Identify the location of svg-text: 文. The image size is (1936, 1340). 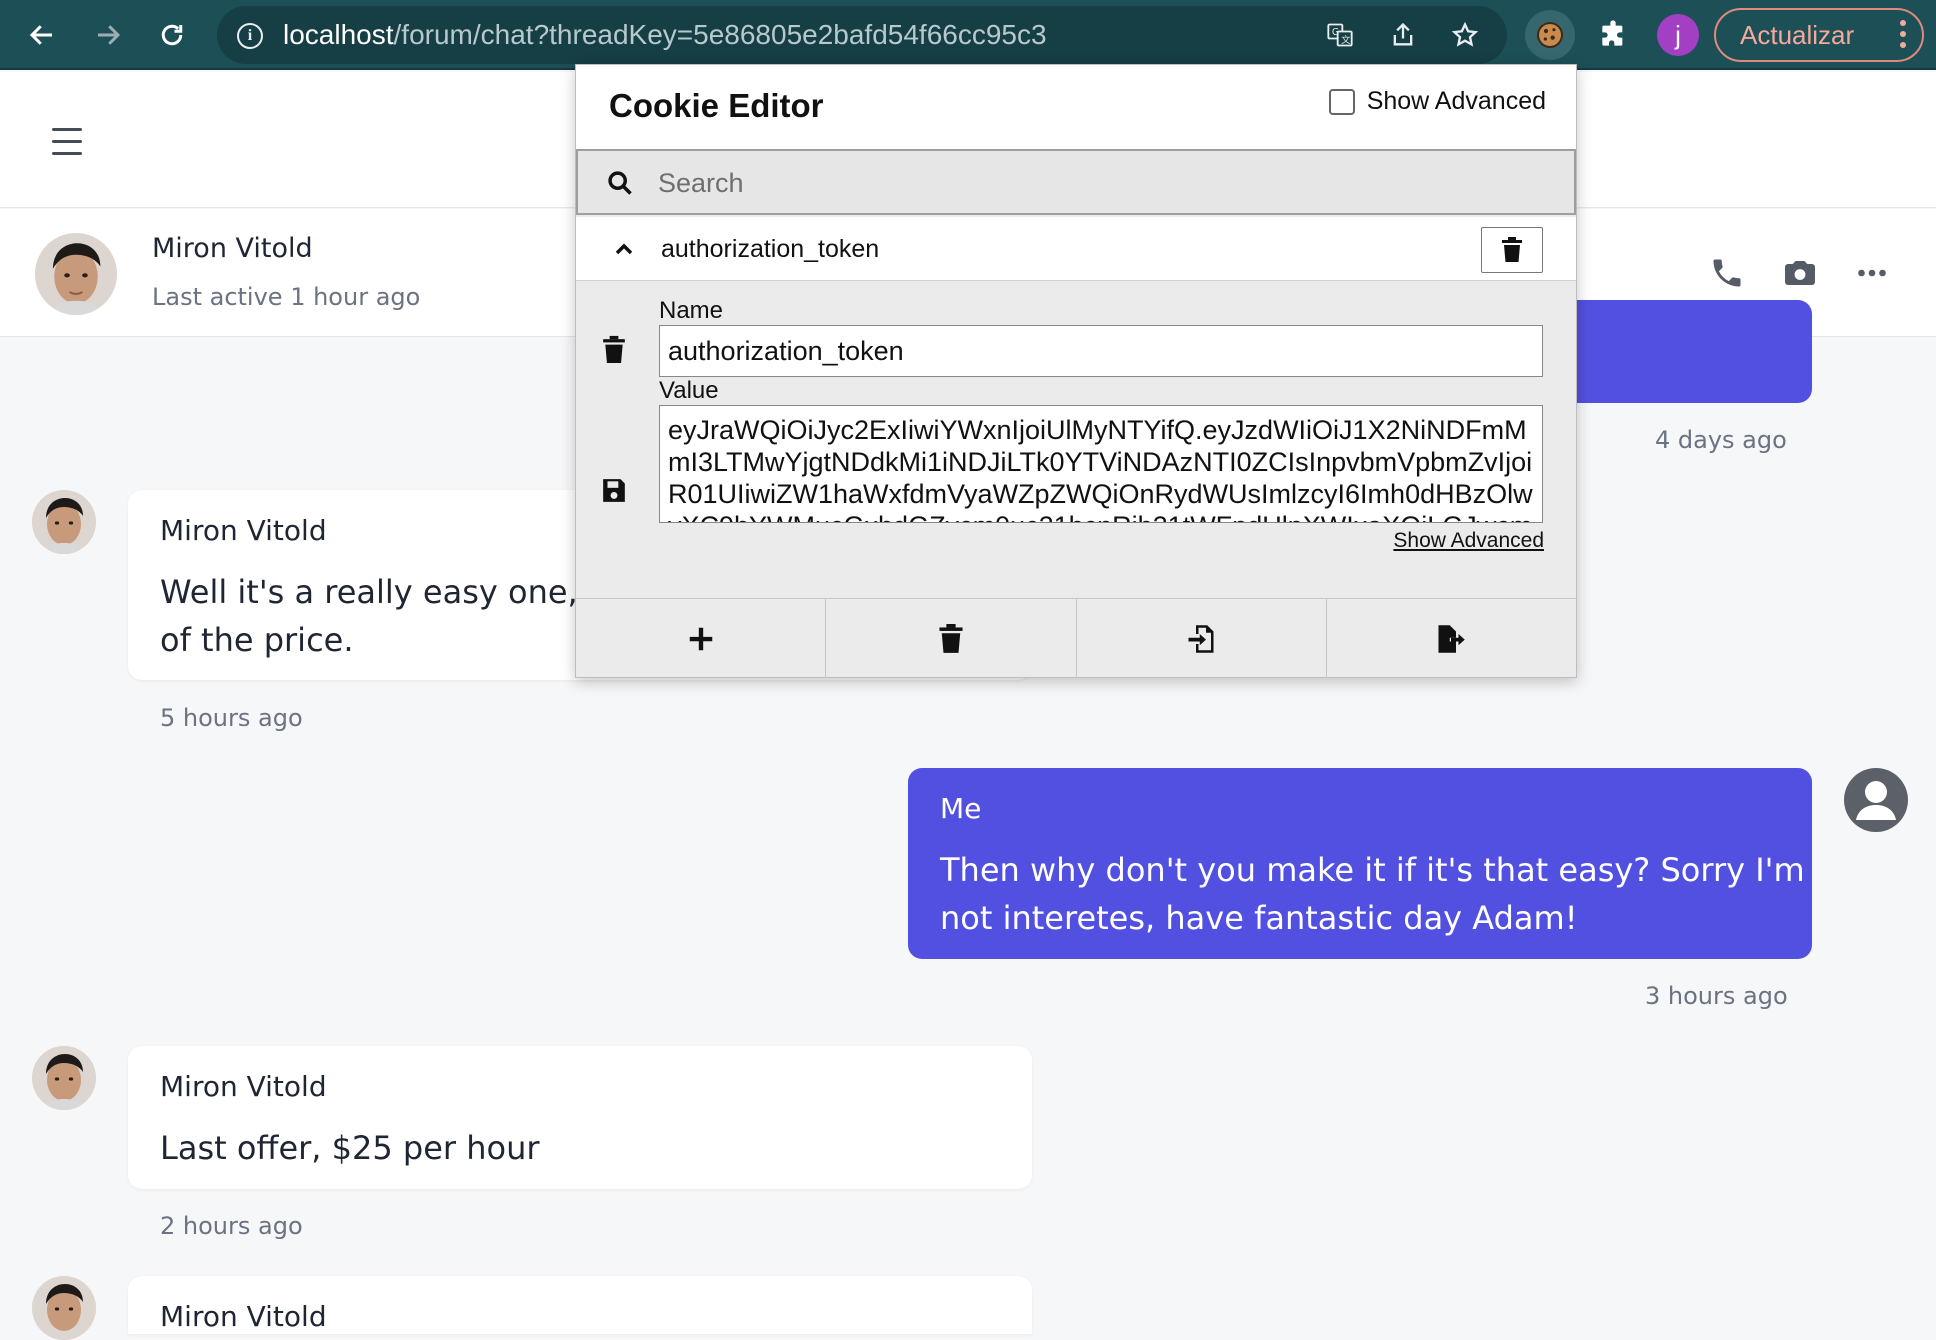
(1345, 40).